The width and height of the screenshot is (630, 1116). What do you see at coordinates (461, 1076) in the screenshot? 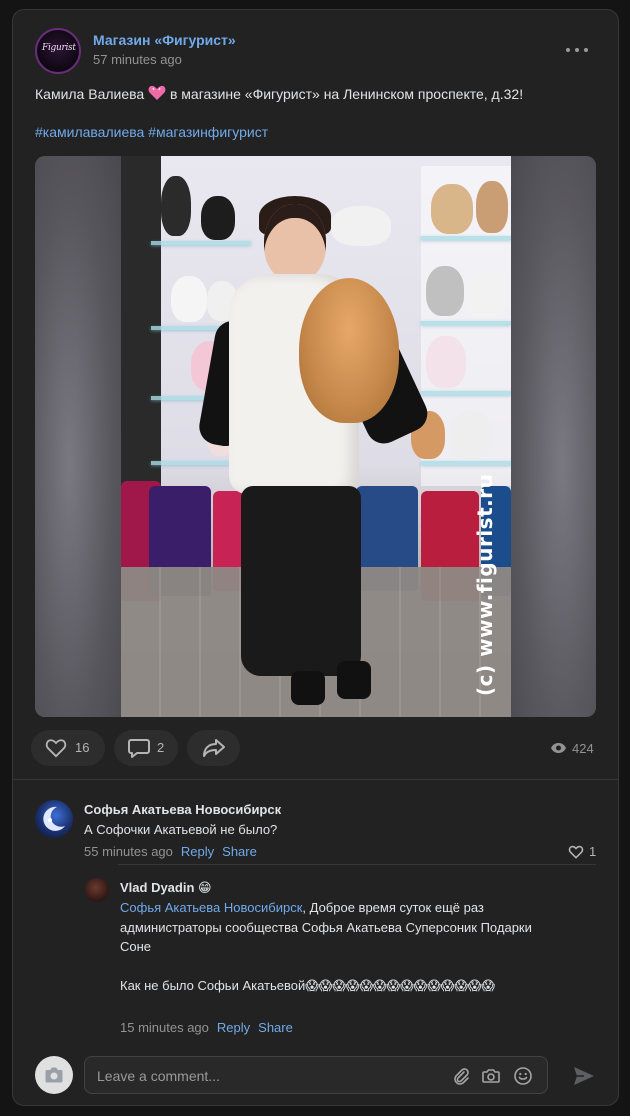
I see `paperclip-icon` at bounding box center [461, 1076].